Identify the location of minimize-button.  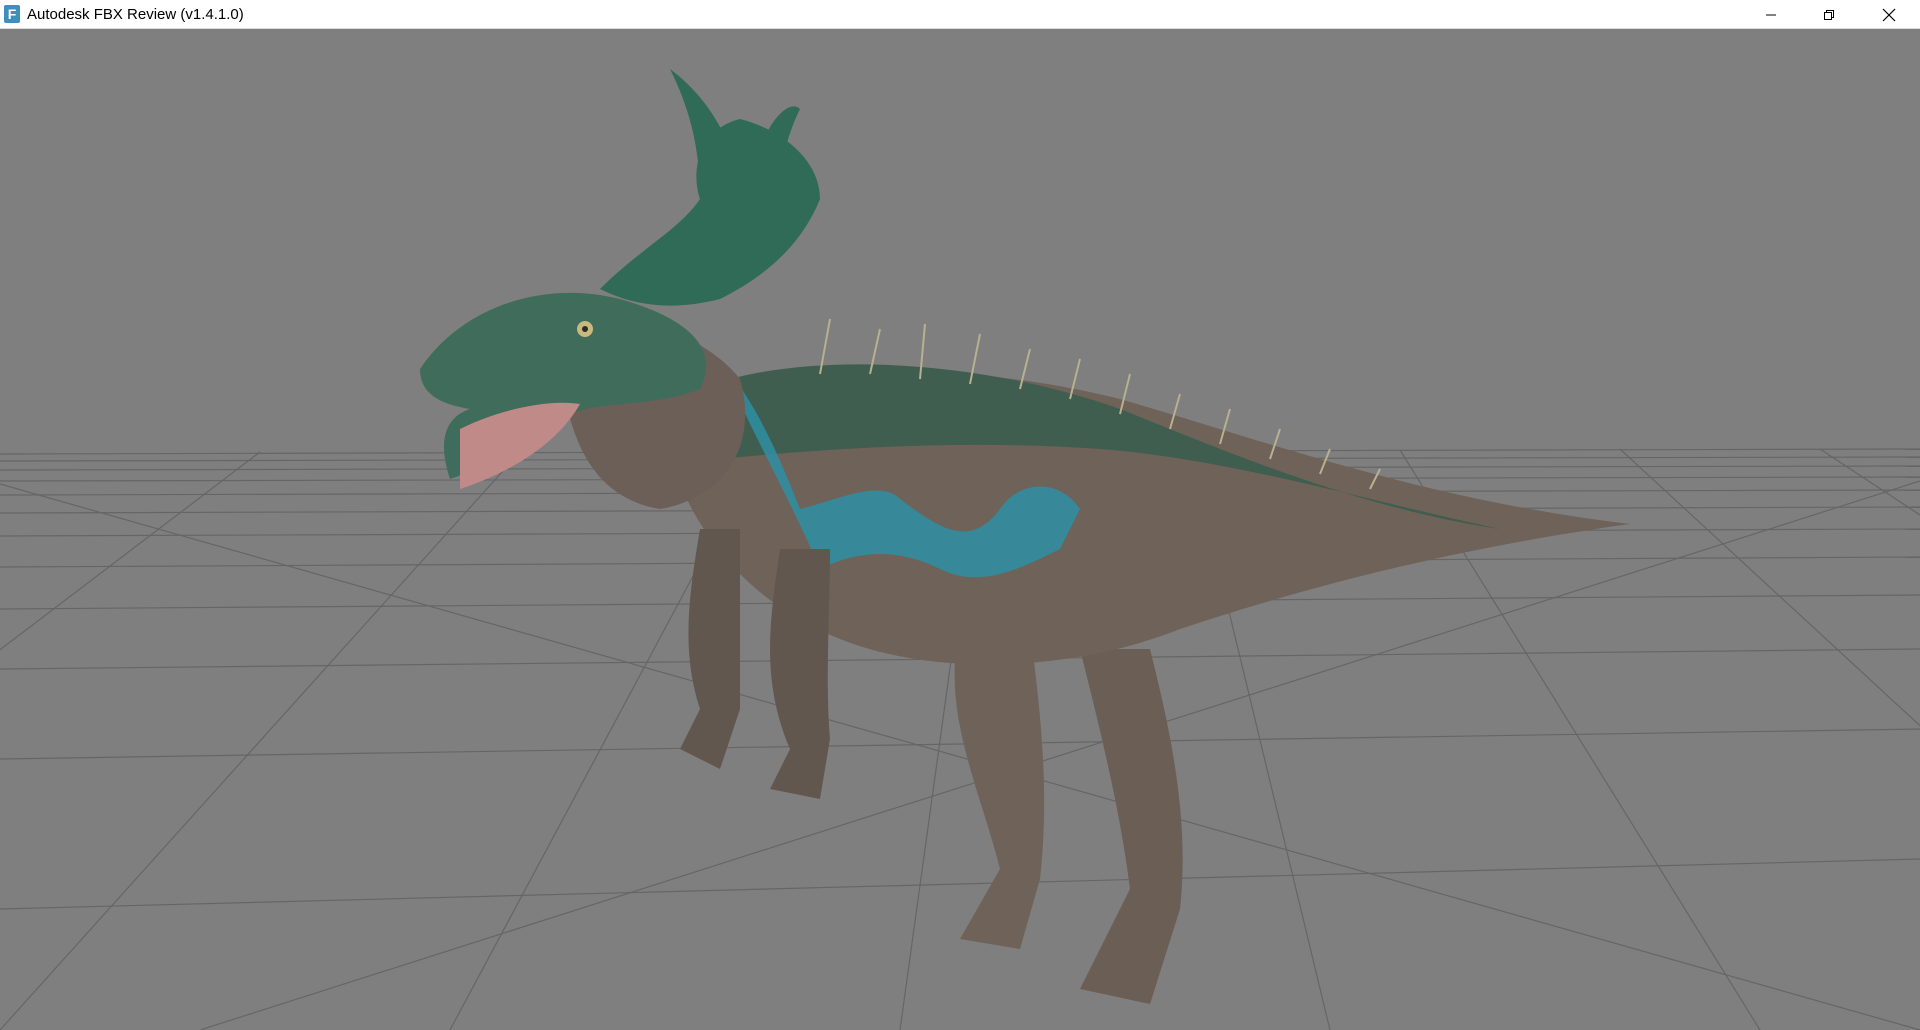
(1771, 14).